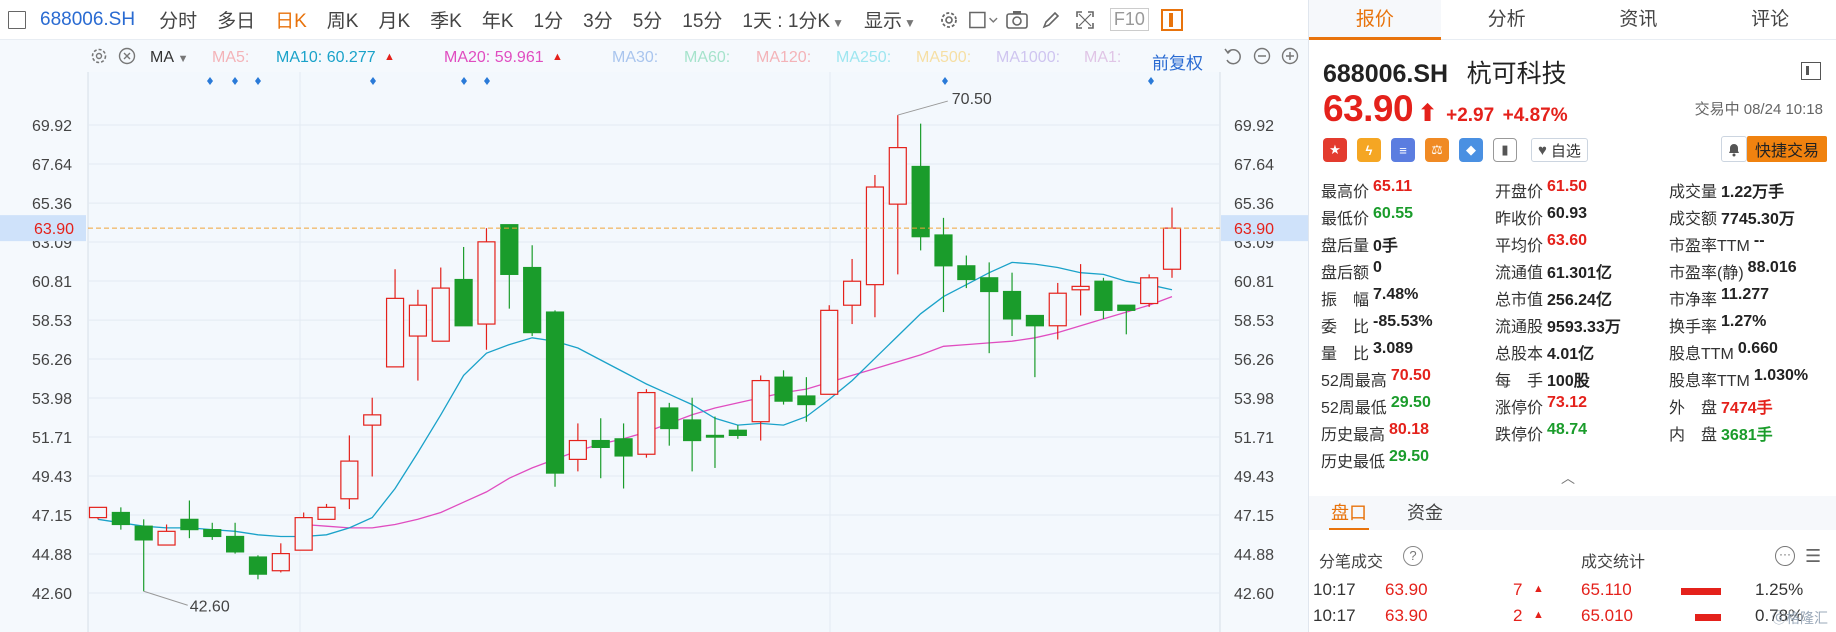 The width and height of the screenshot is (1836, 632). What do you see at coordinates (1709, 381) in the screenshot?
I see `quote-key: 股息率TTM` at bounding box center [1709, 381].